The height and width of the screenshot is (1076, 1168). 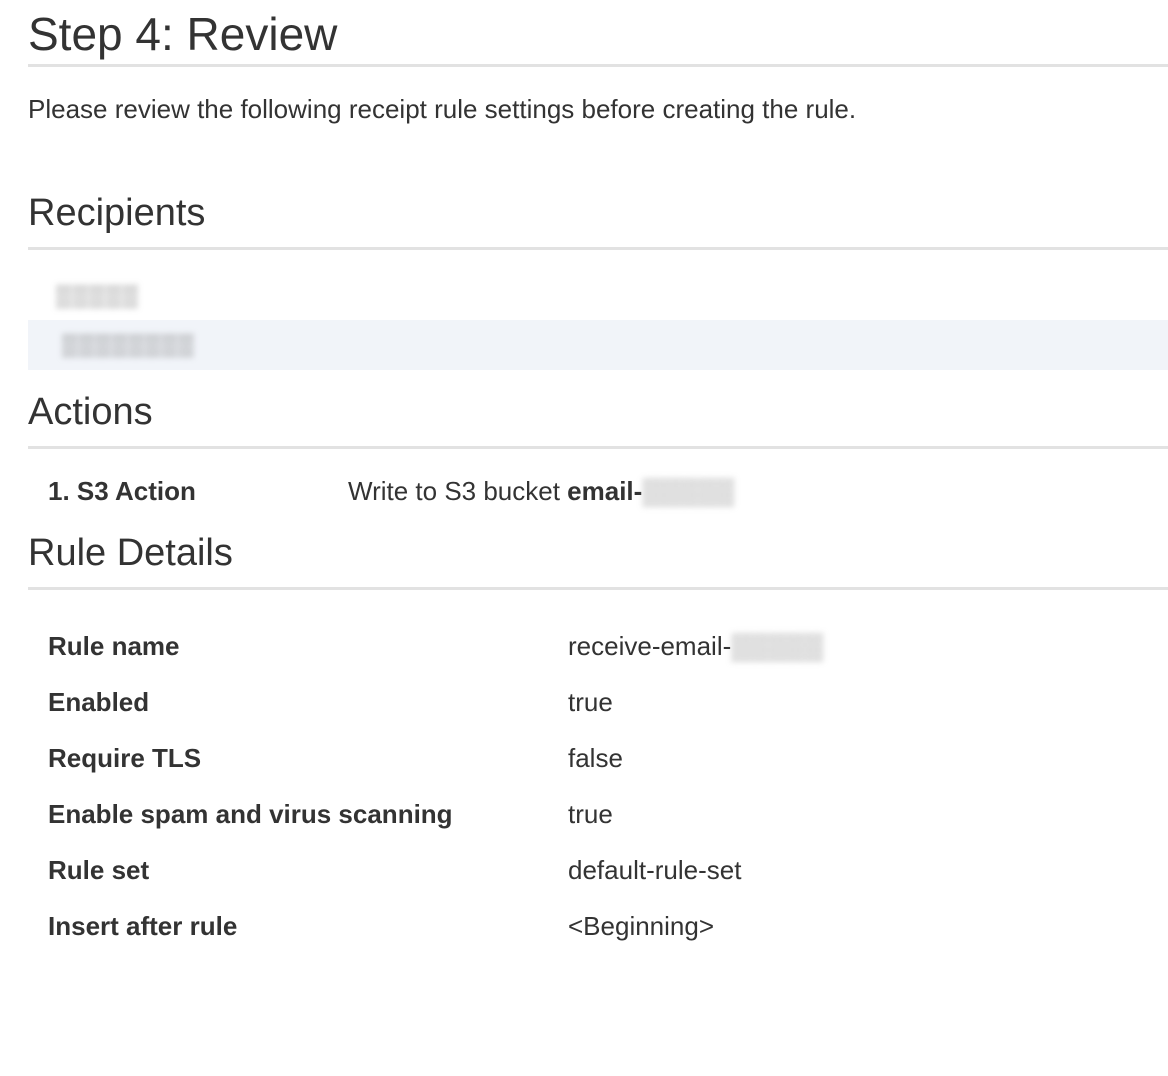 What do you see at coordinates (143, 926) in the screenshot?
I see `detail-label: Insert after rule` at bounding box center [143, 926].